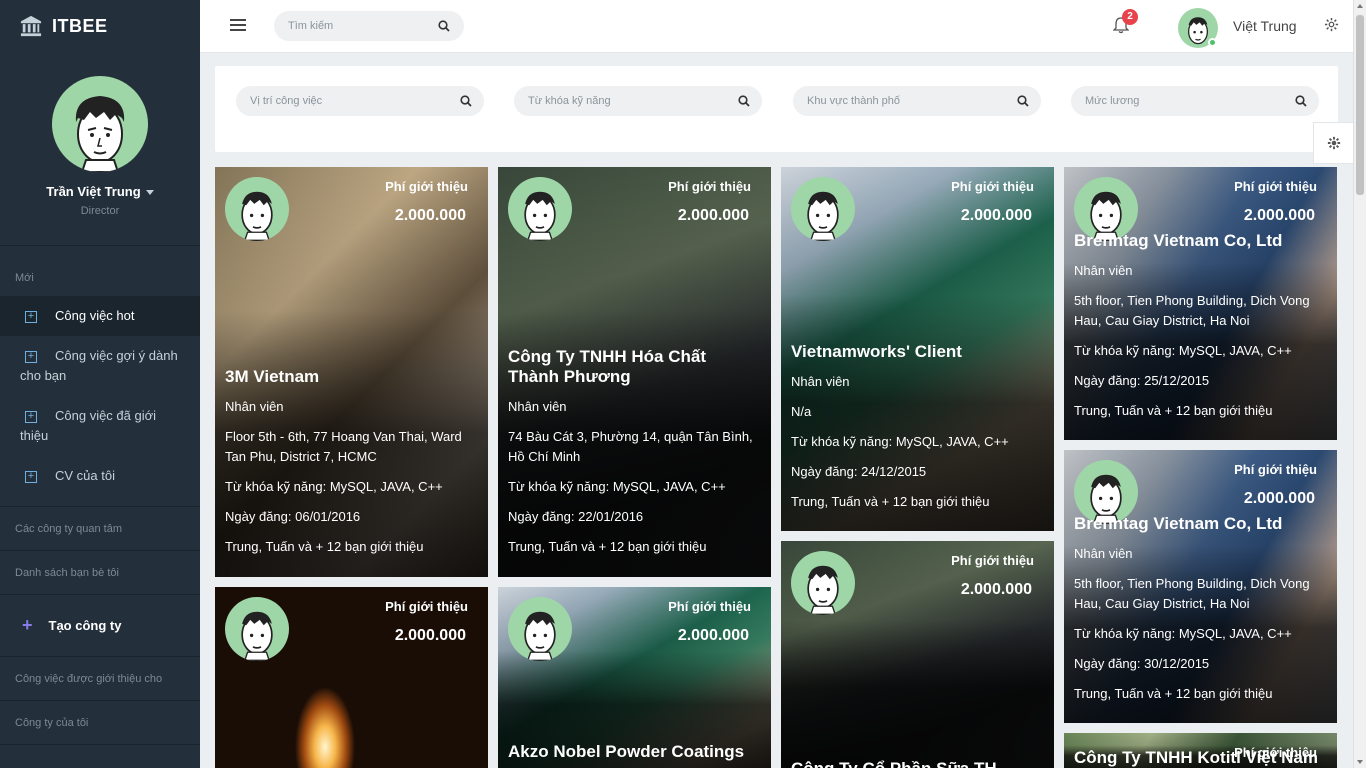  What do you see at coordinates (100, 679) in the screenshot?
I see `section-referred-to: Công việc được giới thiệu cho` at bounding box center [100, 679].